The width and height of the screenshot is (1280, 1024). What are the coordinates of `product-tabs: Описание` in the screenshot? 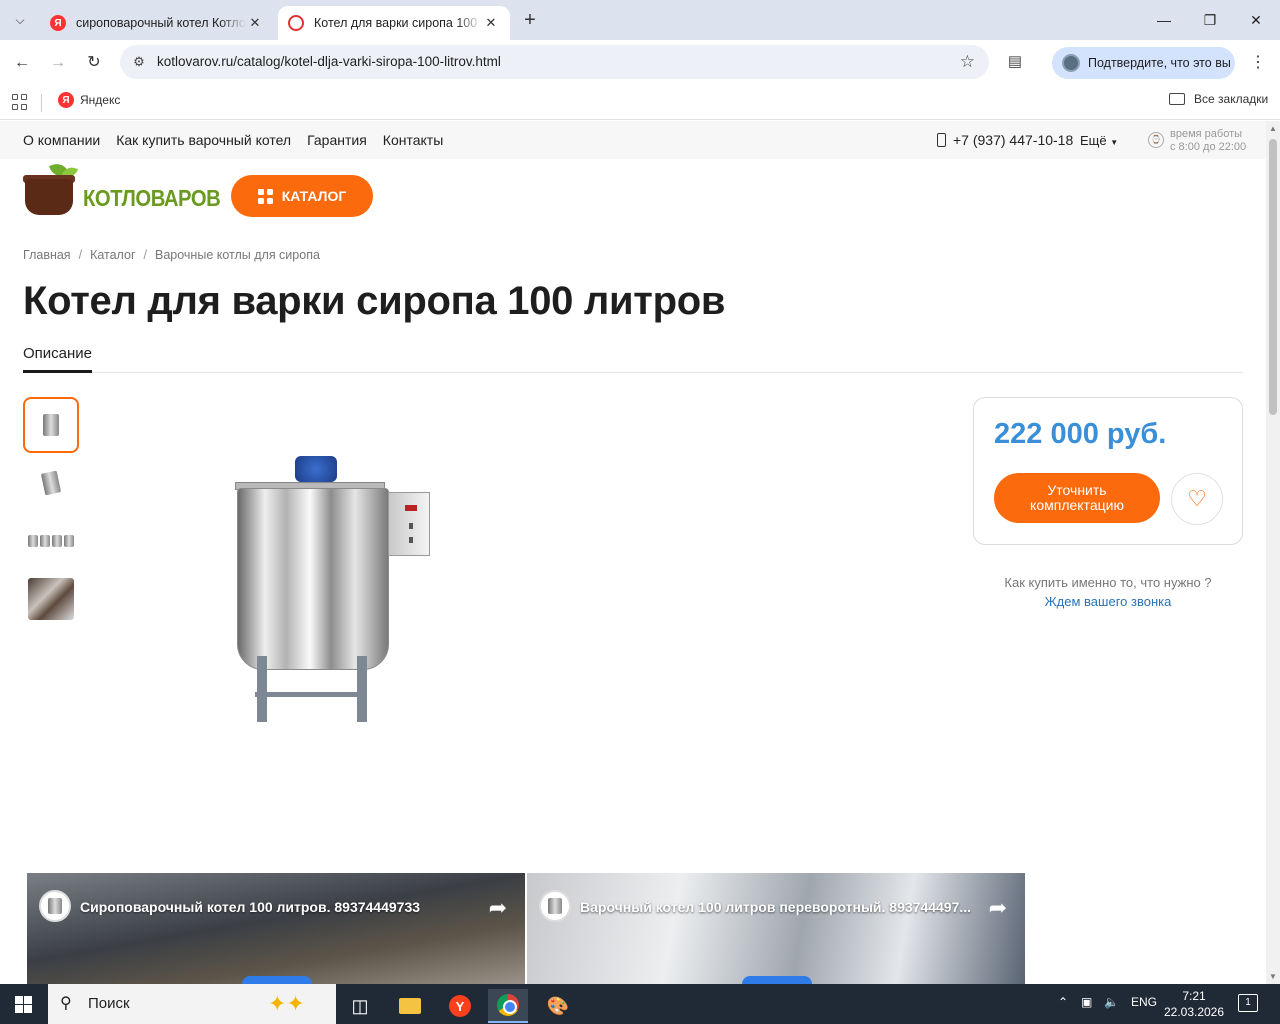 It's located at (633, 359).